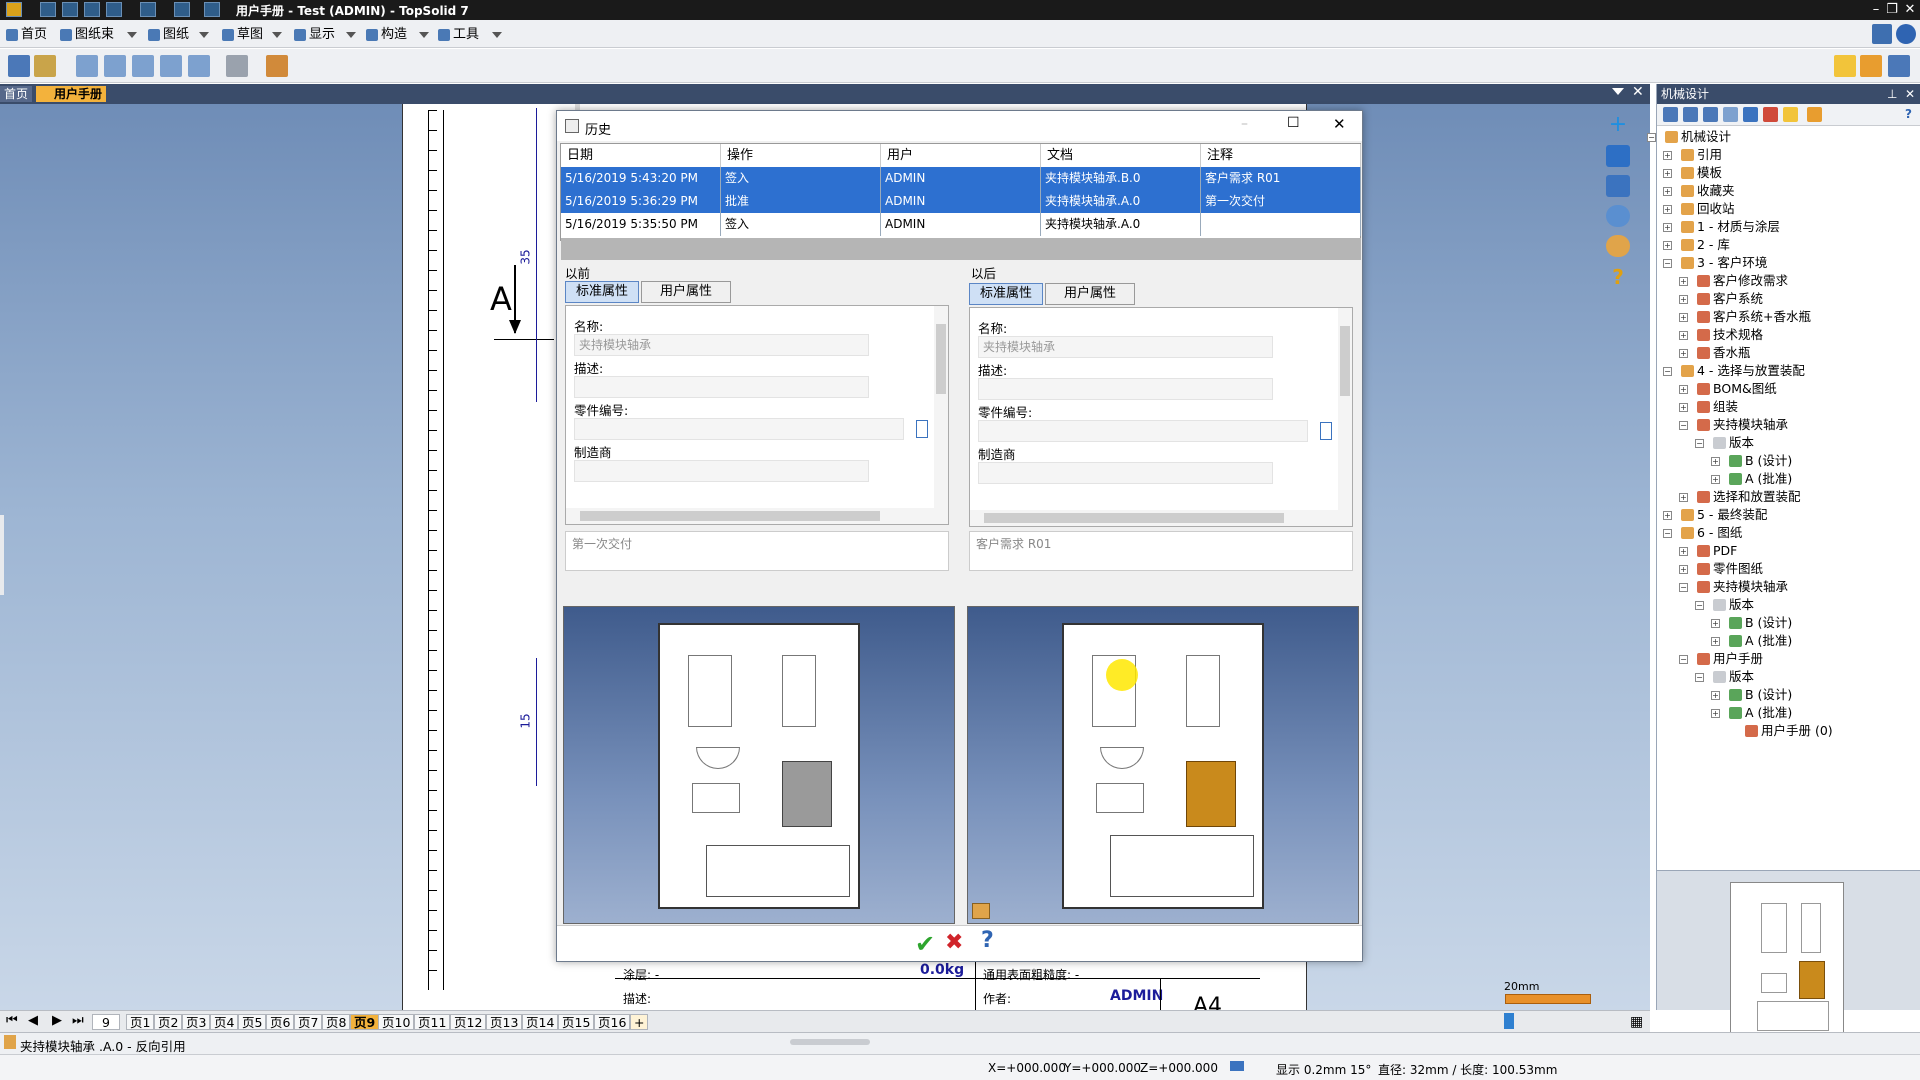  Describe the element at coordinates (1509, 1021) in the screenshot. I see `zoom-slider-thumb` at that location.